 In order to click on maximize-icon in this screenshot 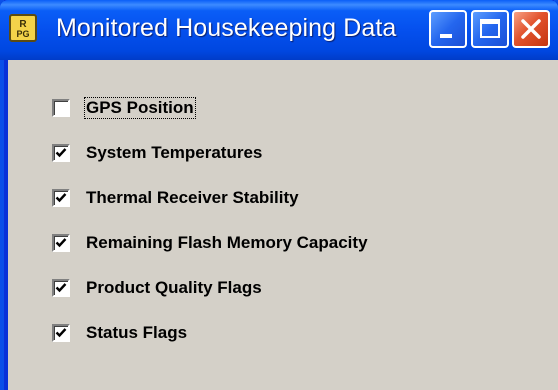, I will do `click(490, 28)`.